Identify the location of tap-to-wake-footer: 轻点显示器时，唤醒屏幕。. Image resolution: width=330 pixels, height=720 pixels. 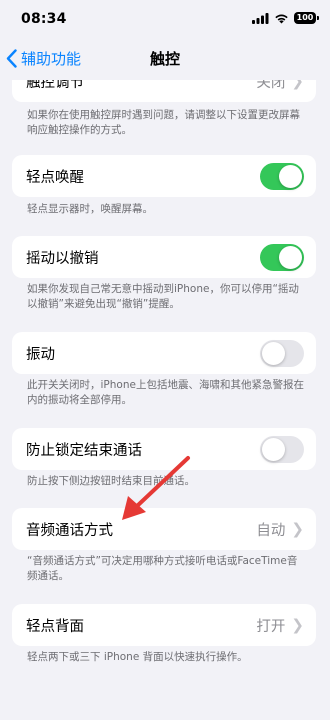
(90, 209).